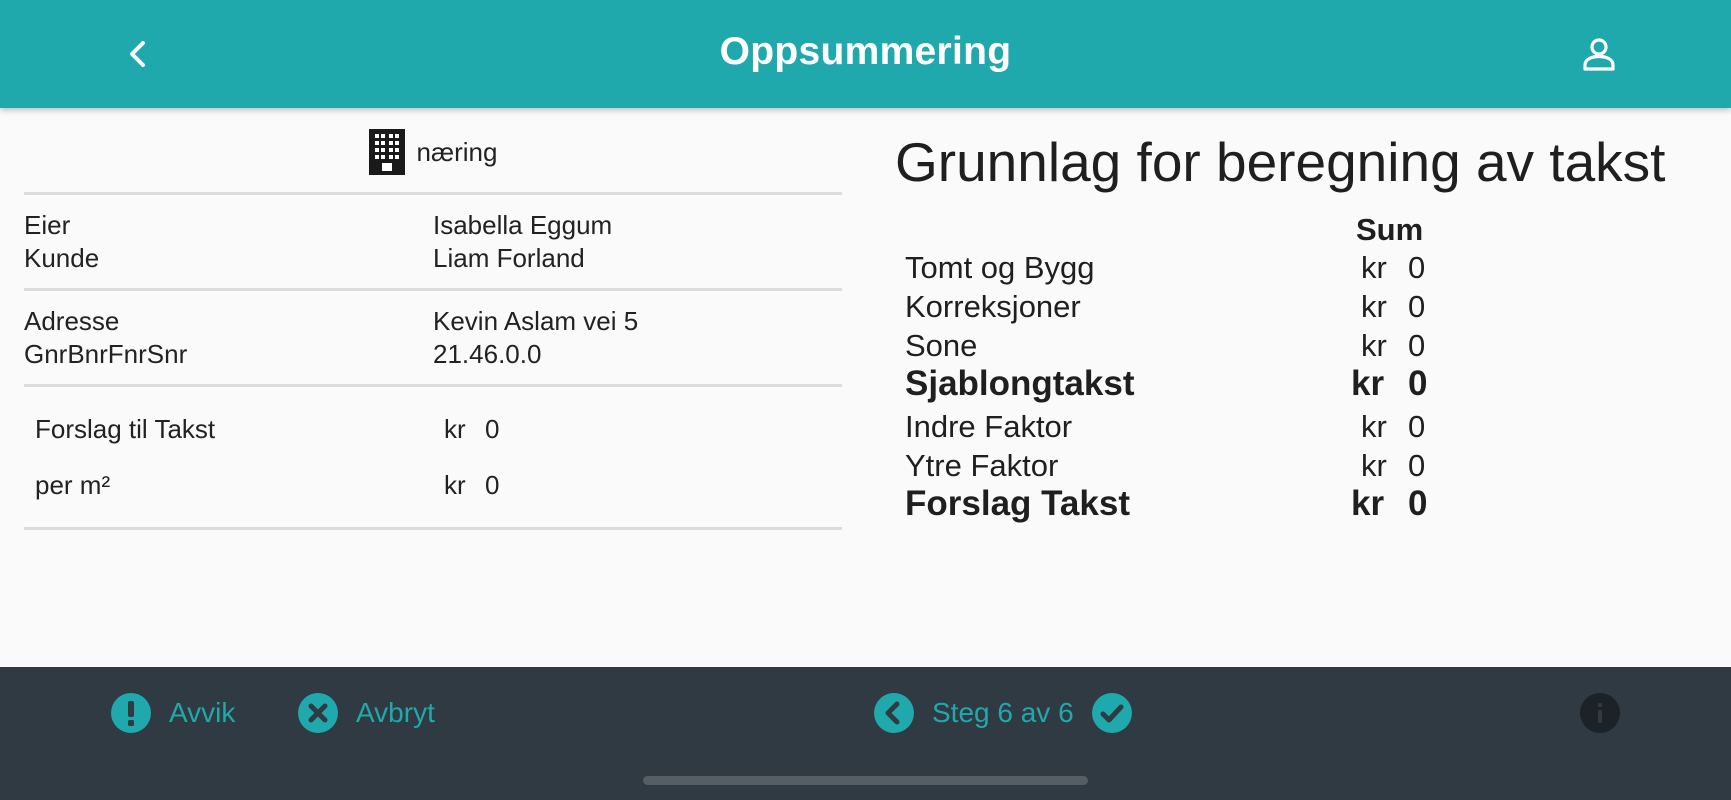 Image resolution: width=1731 pixels, height=800 pixels. I want to click on previous-step-icon, so click(894, 713).